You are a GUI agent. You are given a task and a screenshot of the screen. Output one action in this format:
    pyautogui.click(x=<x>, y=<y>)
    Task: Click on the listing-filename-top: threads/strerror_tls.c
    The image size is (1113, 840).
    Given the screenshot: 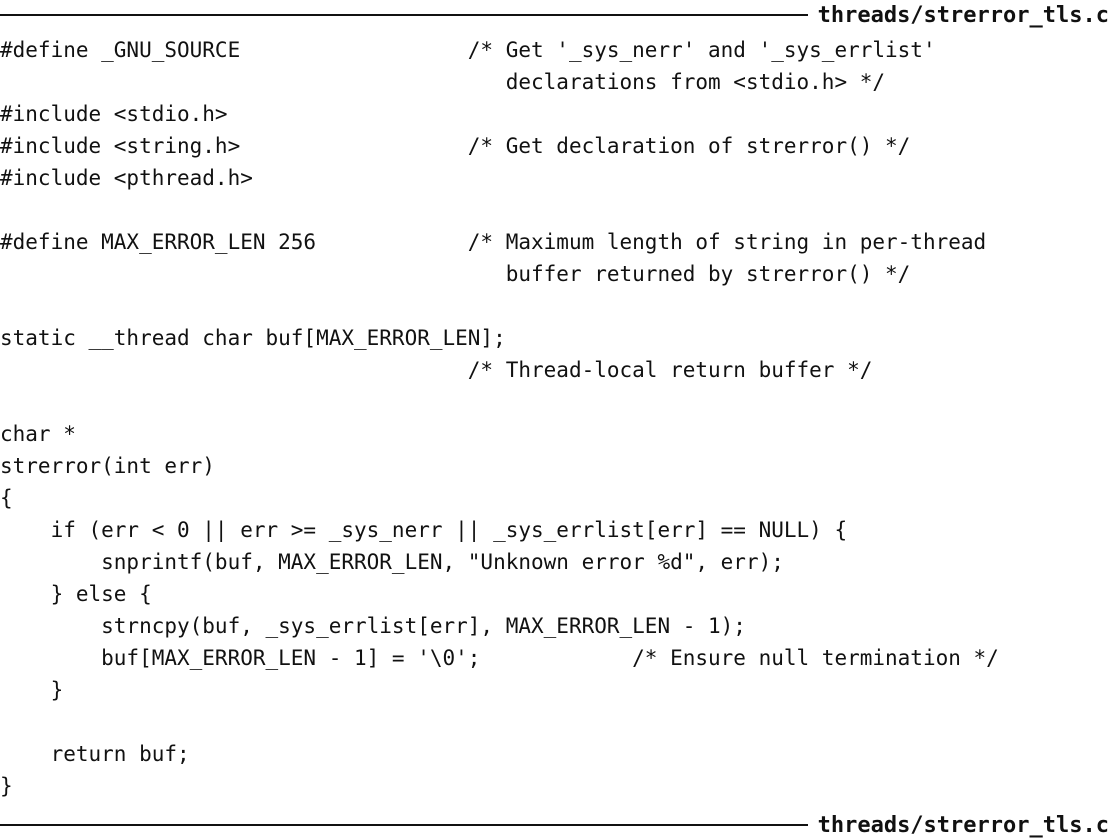 What is the action you would take?
    pyautogui.click(x=963, y=15)
    